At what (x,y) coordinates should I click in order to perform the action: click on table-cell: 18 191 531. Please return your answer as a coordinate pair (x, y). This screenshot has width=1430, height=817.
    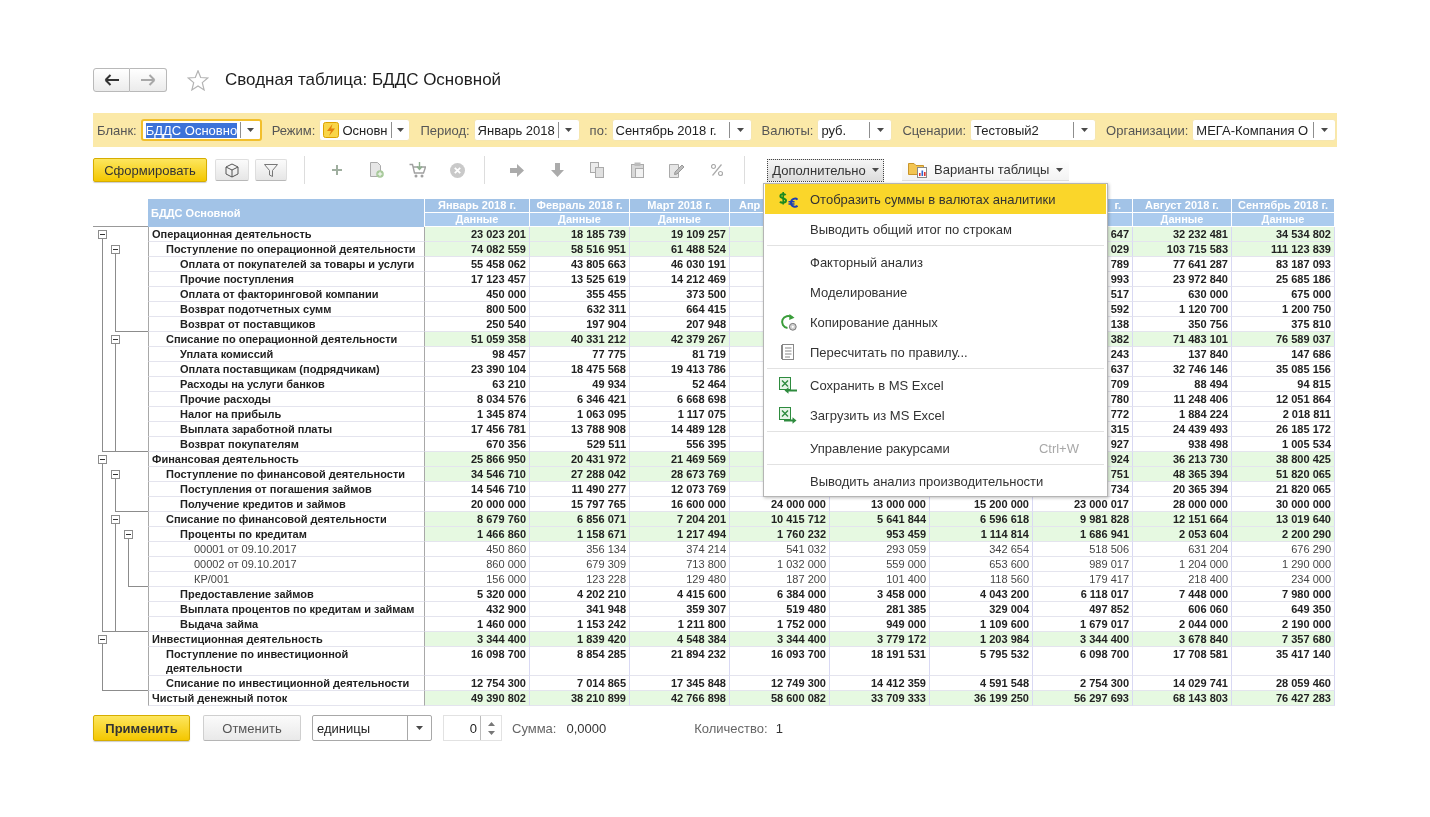
    Looking at the image, I should click on (880, 661).